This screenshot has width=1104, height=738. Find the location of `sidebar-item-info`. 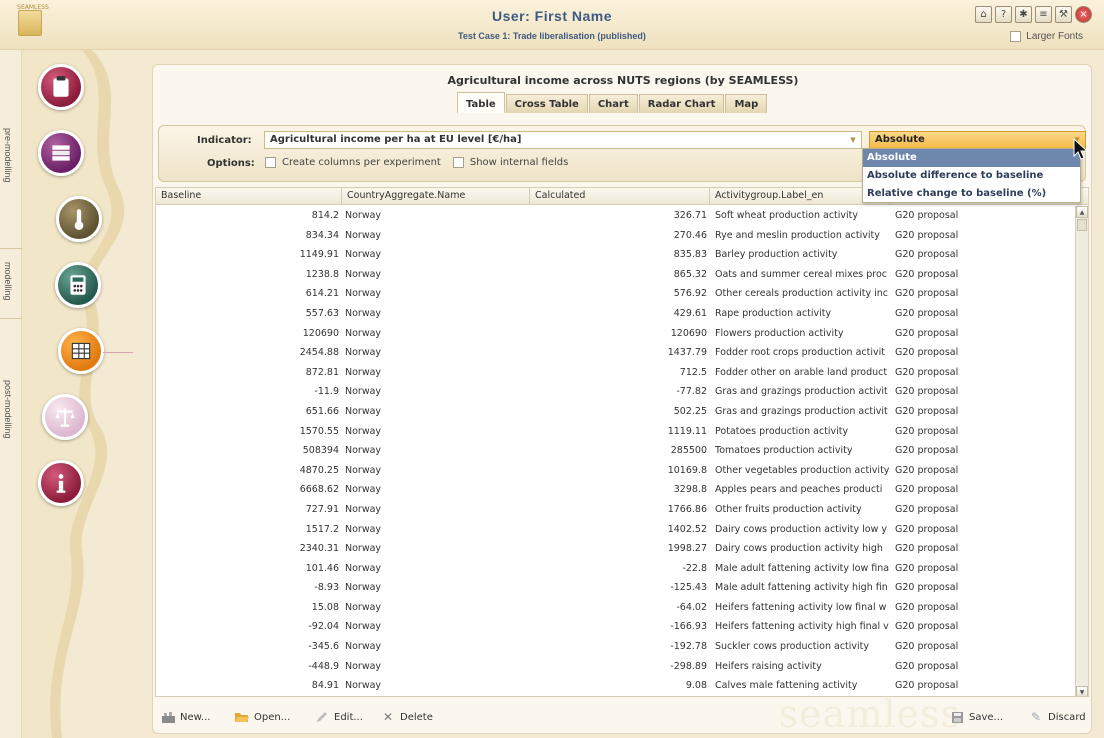

sidebar-item-info is located at coordinates (61, 483).